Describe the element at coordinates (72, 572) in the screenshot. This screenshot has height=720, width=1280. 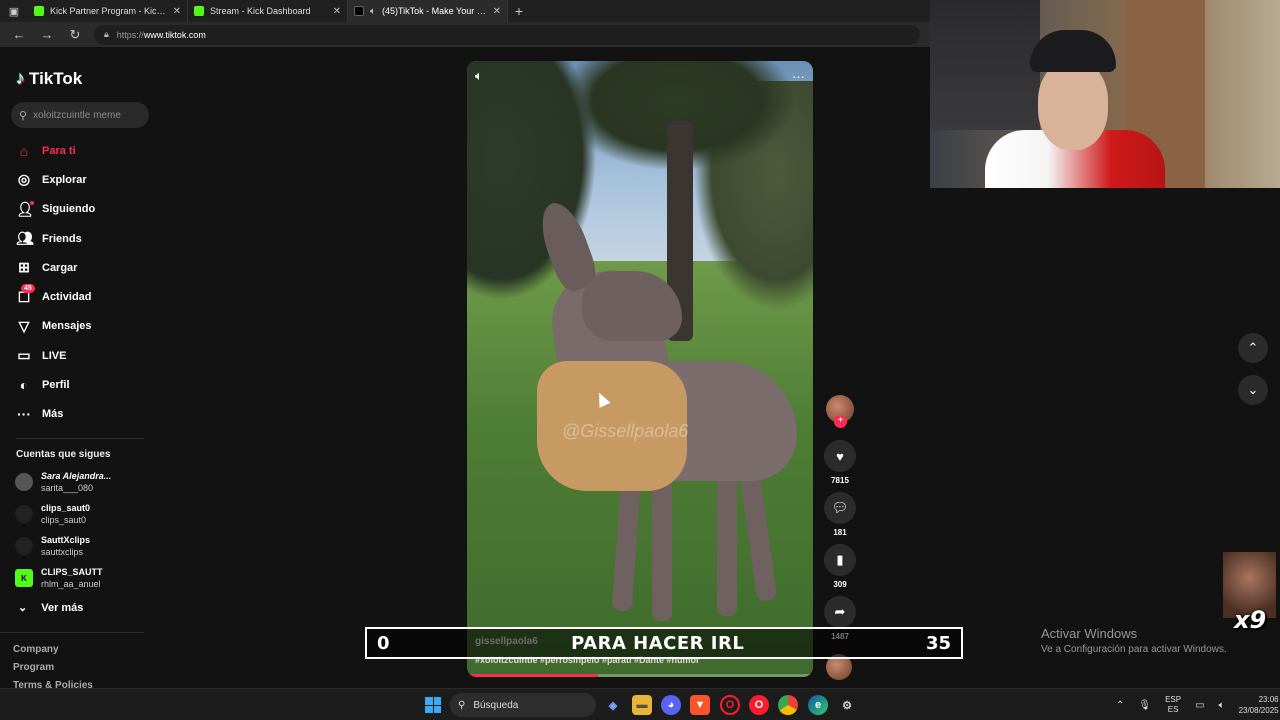
I see `account-name: CLIPS_SAUTT` at that location.